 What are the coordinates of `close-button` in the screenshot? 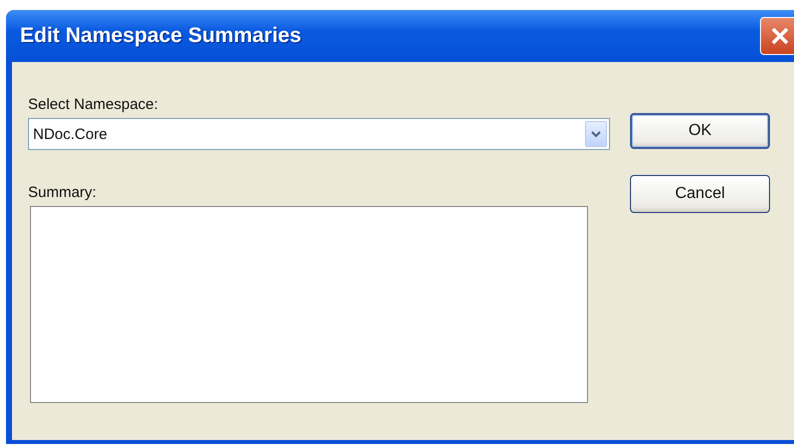 It's located at (777, 36).